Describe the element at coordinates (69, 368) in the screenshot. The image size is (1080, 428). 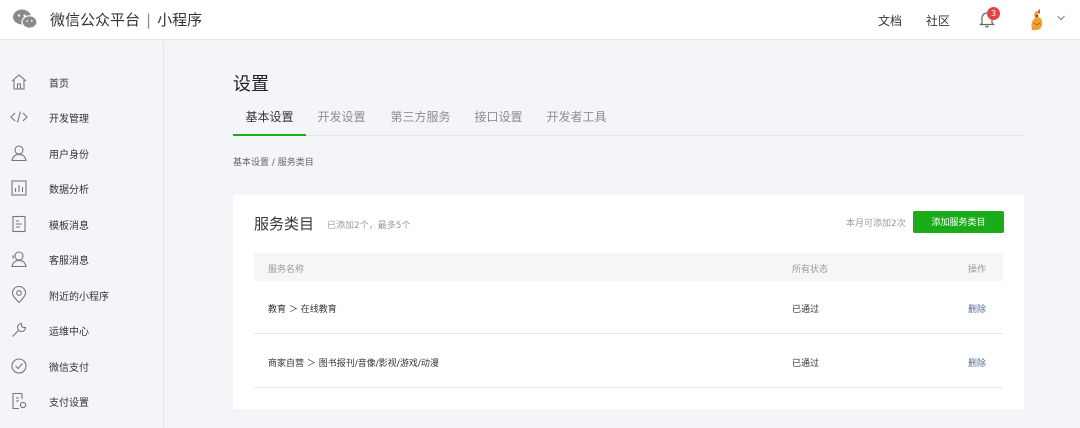
I see `sidebar-item-label: 微信支付` at that location.